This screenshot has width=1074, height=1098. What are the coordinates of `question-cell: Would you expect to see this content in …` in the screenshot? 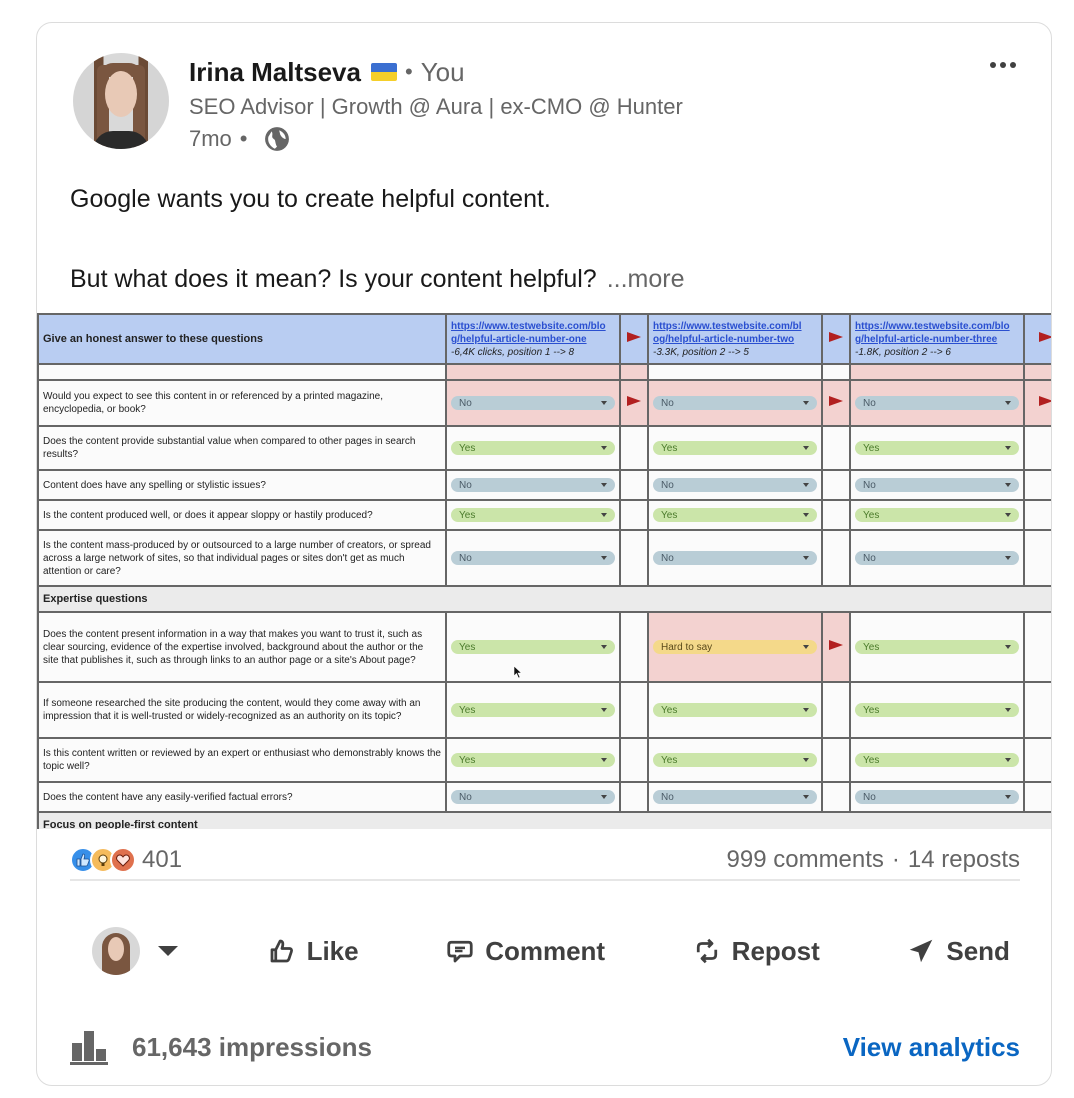 It's located at (242, 403).